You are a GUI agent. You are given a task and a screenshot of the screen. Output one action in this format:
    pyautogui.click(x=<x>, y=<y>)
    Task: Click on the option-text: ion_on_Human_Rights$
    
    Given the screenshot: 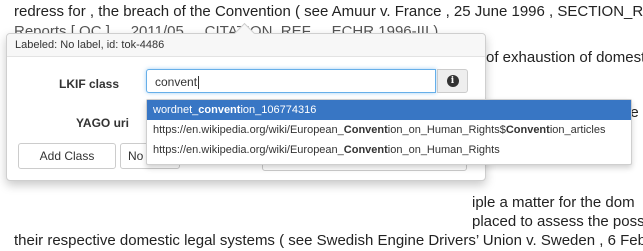 What is the action you would take?
    pyautogui.click(x=446, y=130)
    